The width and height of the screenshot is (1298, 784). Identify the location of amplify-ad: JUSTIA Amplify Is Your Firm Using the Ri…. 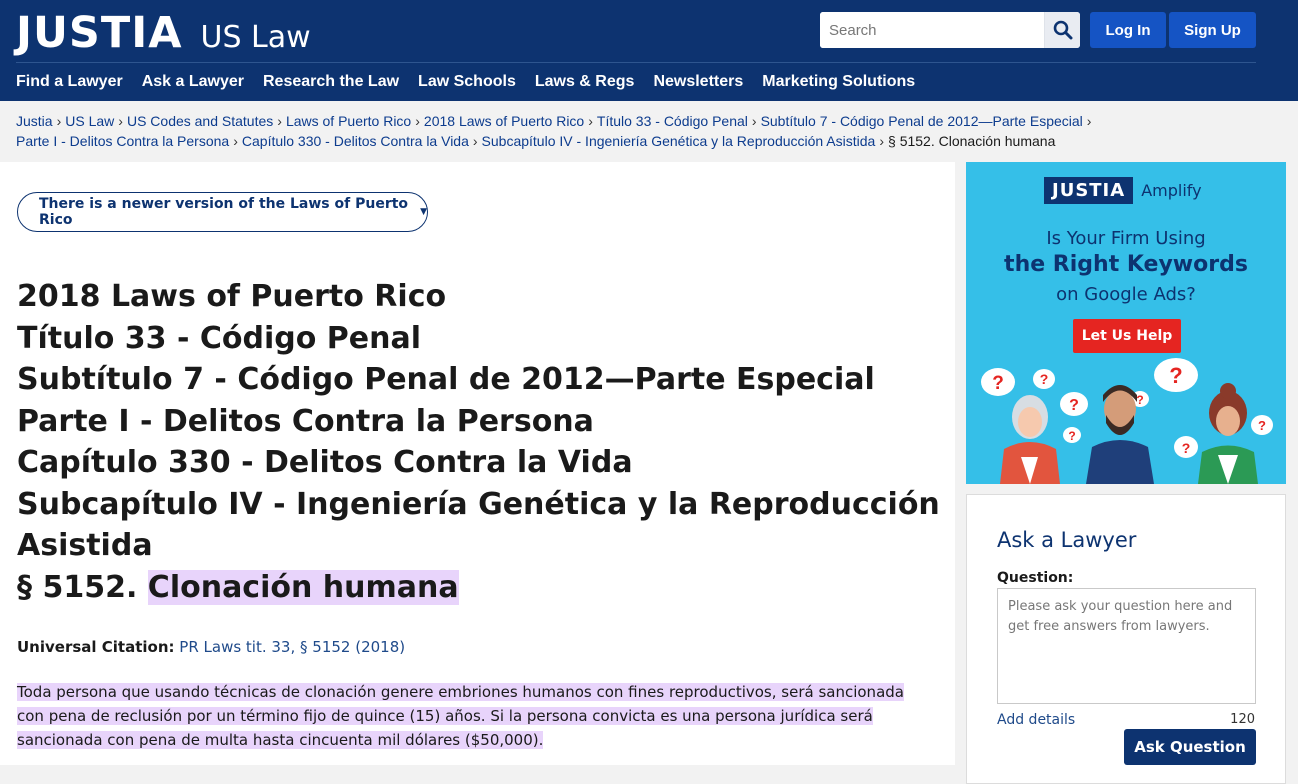
(1126, 323).